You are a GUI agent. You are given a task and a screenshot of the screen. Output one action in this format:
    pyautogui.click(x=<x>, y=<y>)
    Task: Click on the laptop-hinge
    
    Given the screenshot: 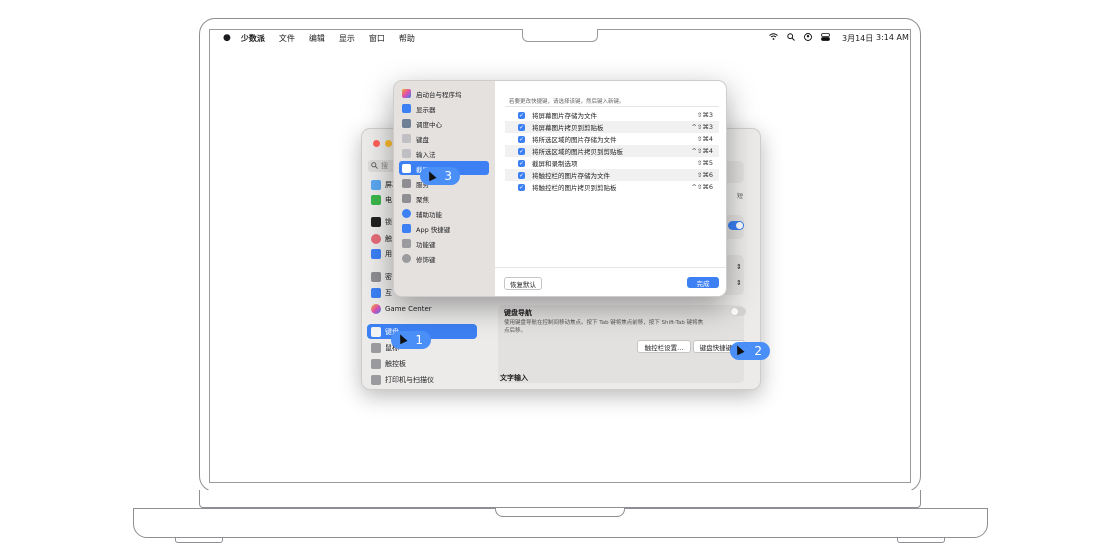 What is the action you would take?
    pyautogui.click(x=560, y=499)
    